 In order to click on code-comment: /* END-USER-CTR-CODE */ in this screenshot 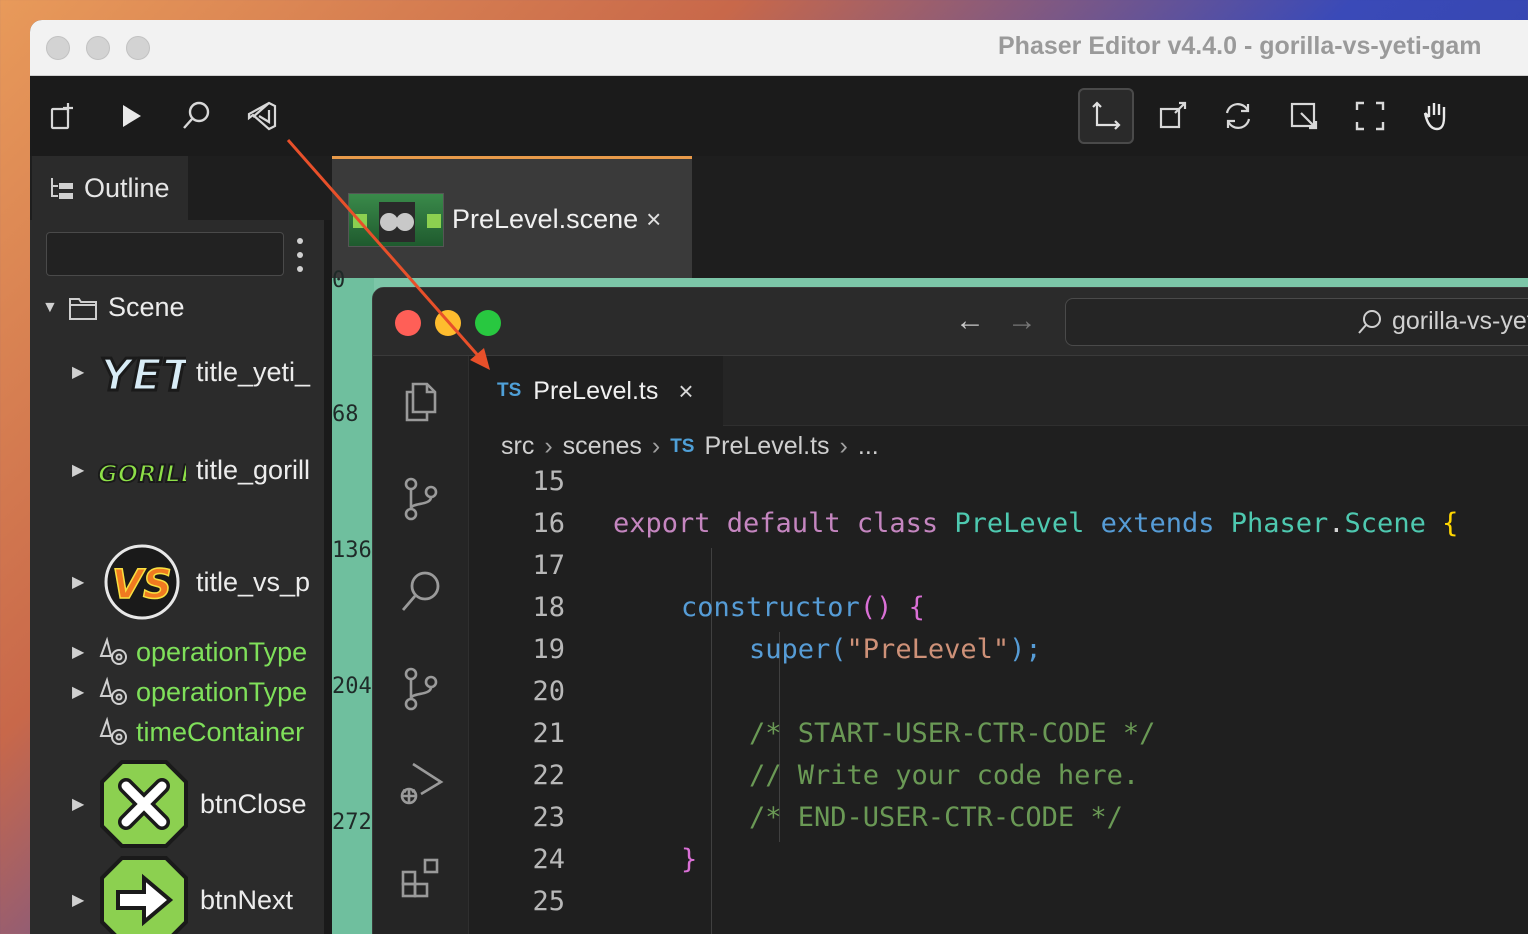, I will do `click(936, 817)`.